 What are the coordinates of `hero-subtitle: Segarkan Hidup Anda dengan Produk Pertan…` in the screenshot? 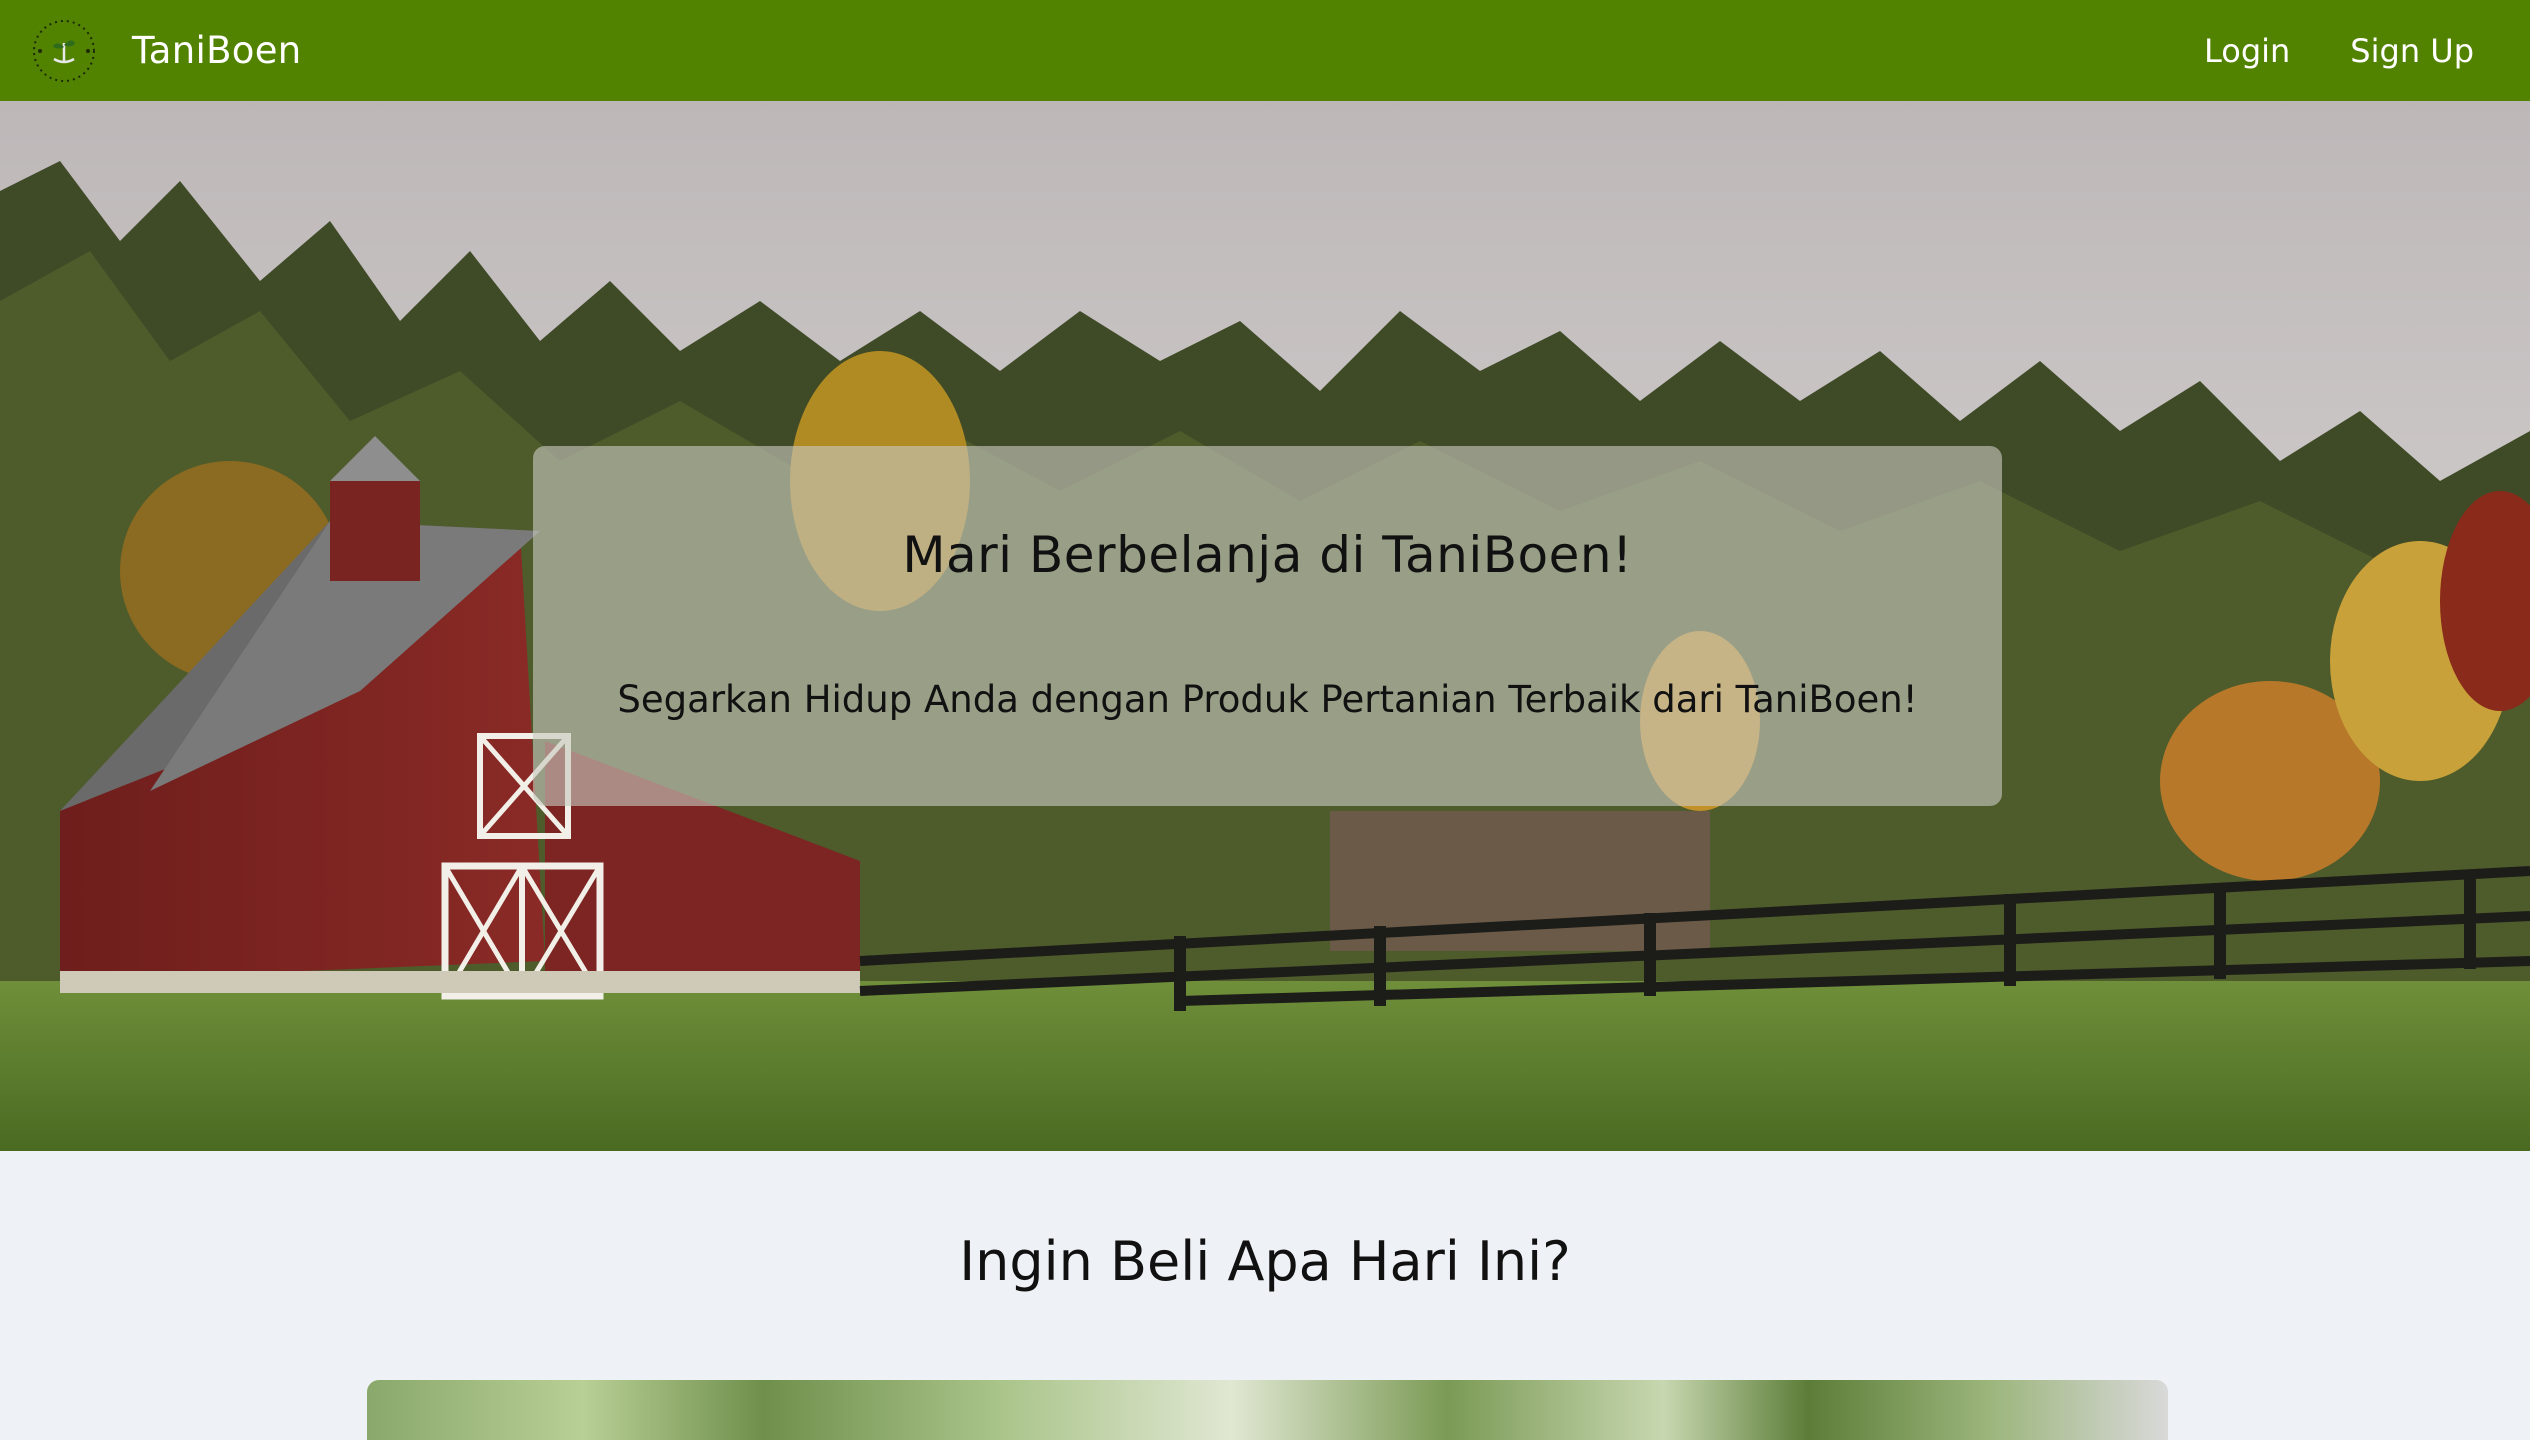 It's located at (1267, 699).